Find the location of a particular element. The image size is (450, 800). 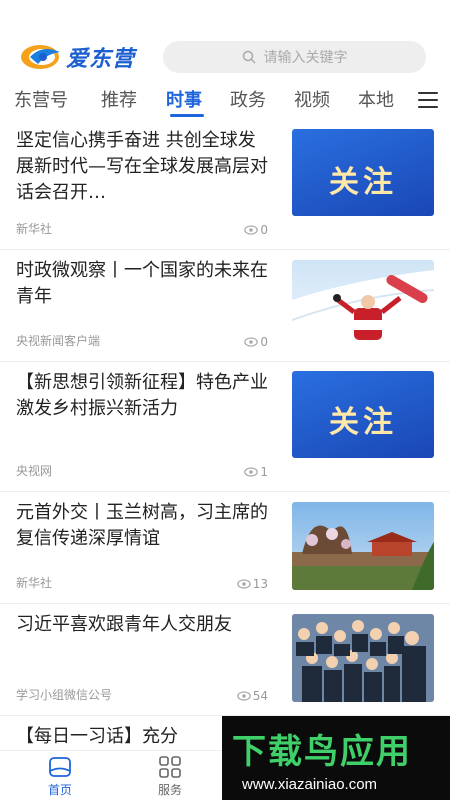

news-title: 时政微观察丨一个国家的未来在青年 is located at coordinates (142, 283).